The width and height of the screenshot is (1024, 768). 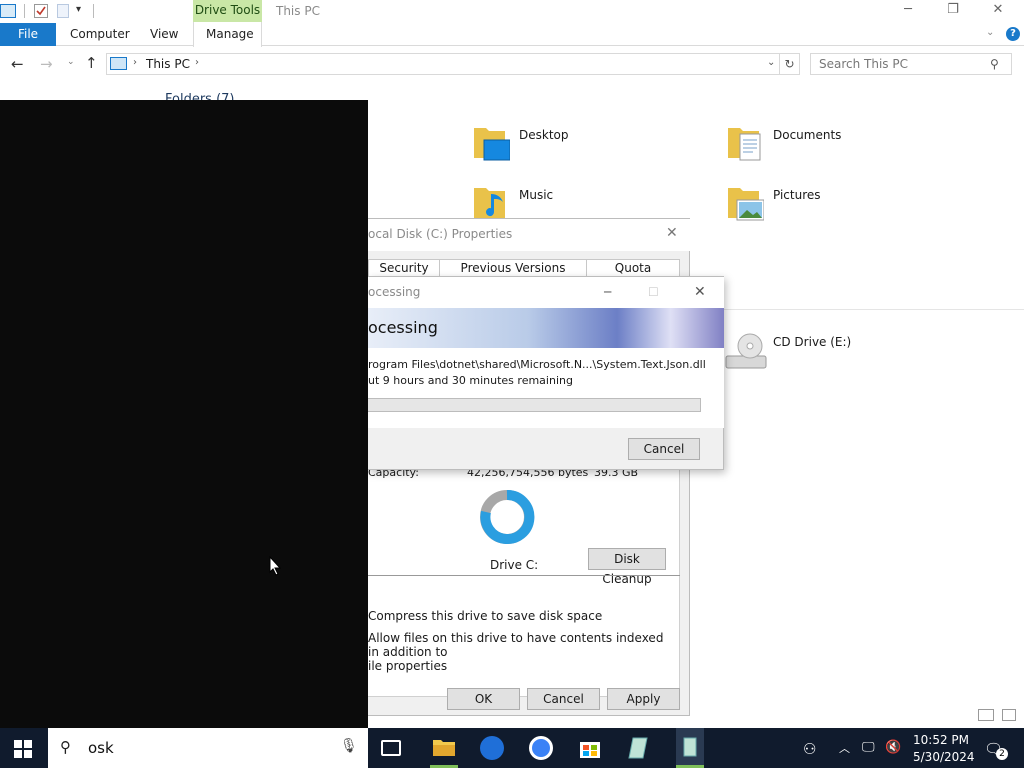 What do you see at coordinates (746, 143) in the screenshot?
I see `documents-folder-icon` at bounding box center [746, 143].